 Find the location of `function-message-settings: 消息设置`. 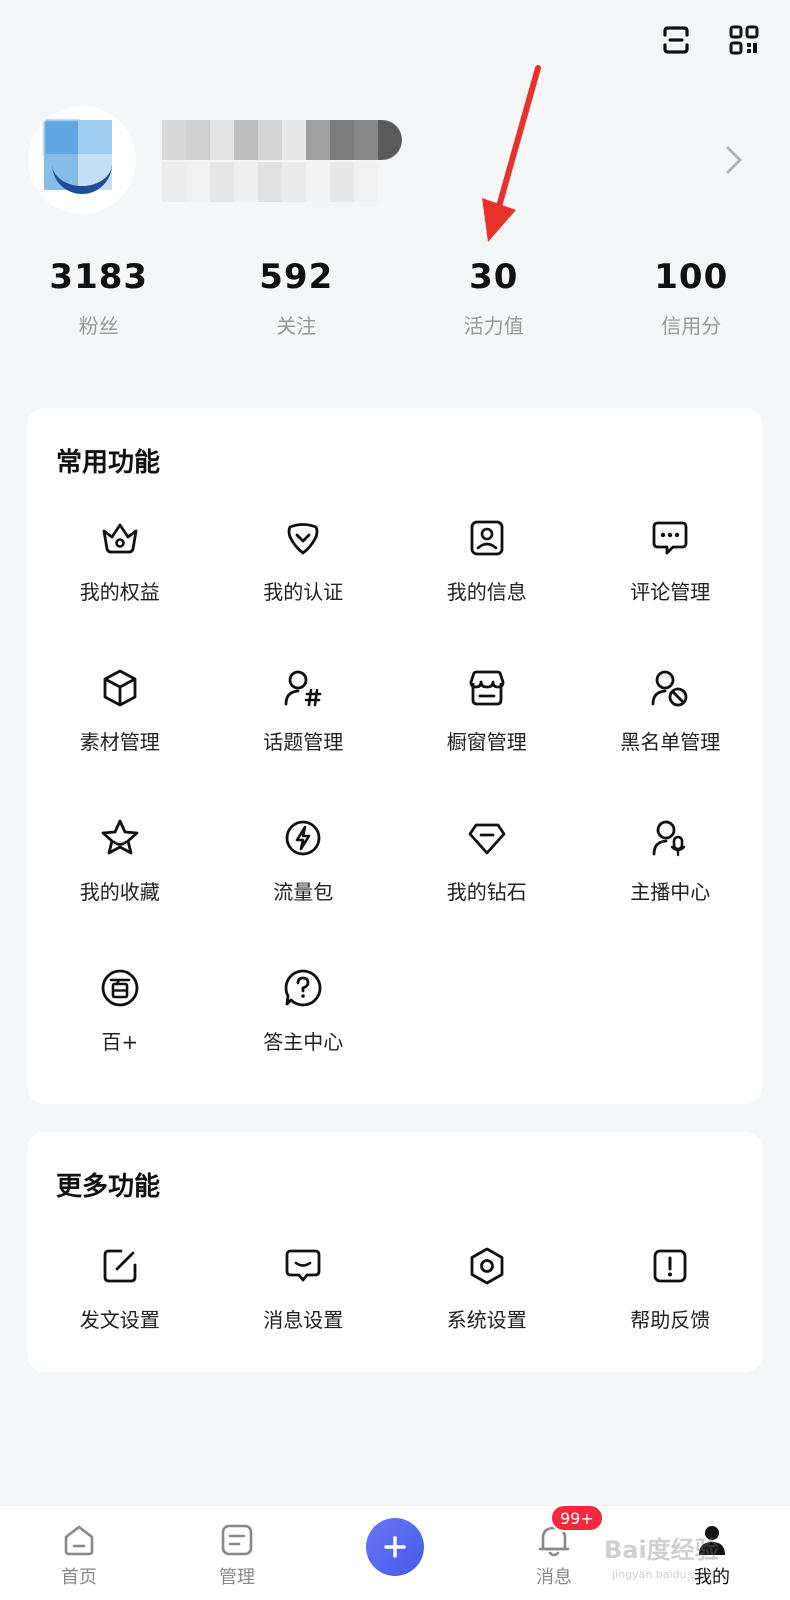

function-message-settings: 消息设置 is located at coordinates (304, 1319).